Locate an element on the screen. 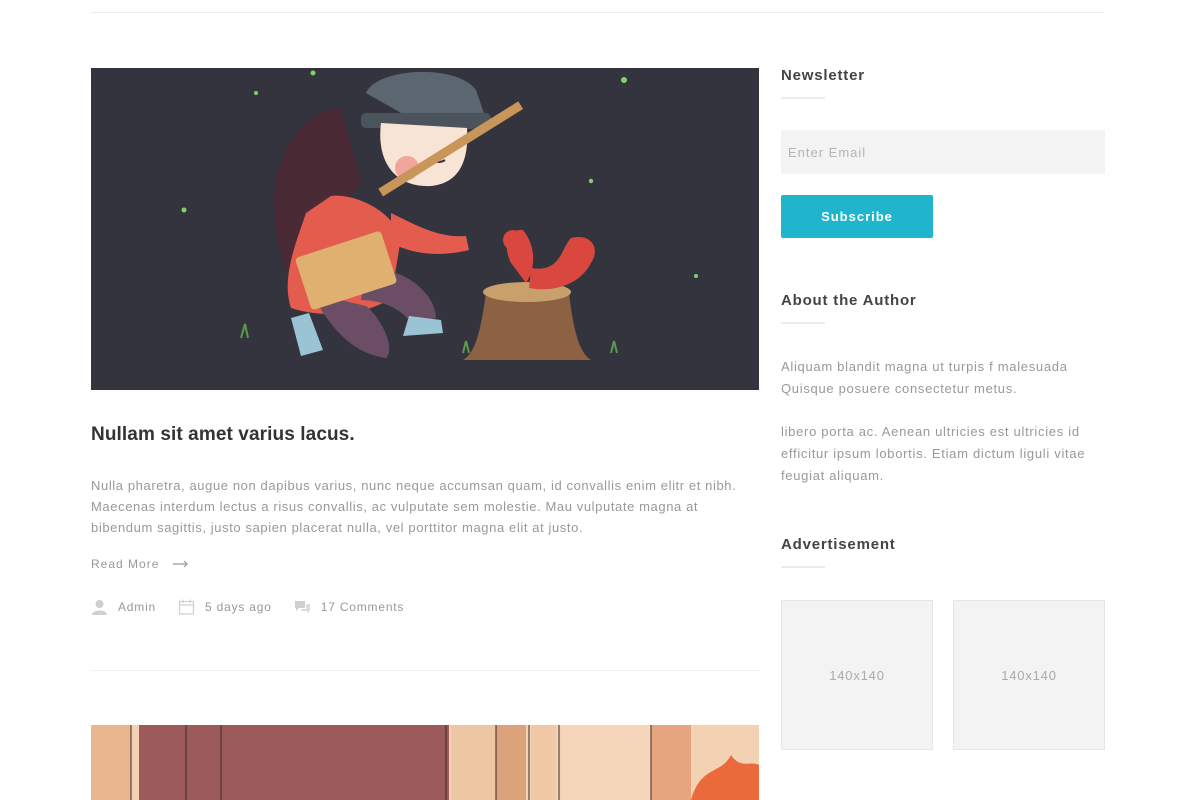 This screenshot has height=800, width=1200. meta-author: Admin is located at coordinates (123, 607).